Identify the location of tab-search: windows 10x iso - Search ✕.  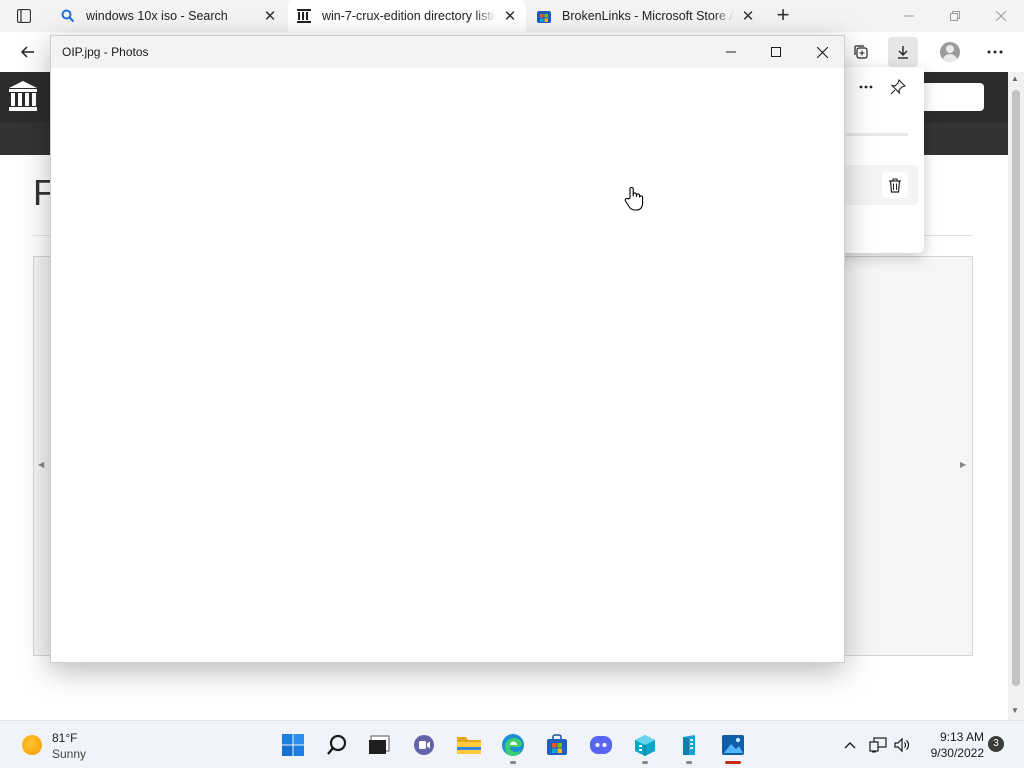
(169, 16).